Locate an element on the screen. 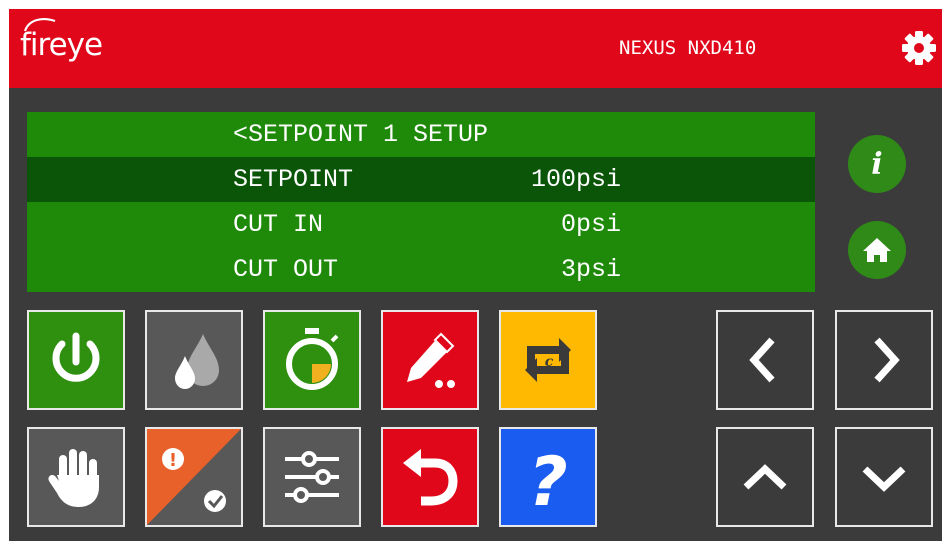  timer-button is located at coordinates (312, 360).